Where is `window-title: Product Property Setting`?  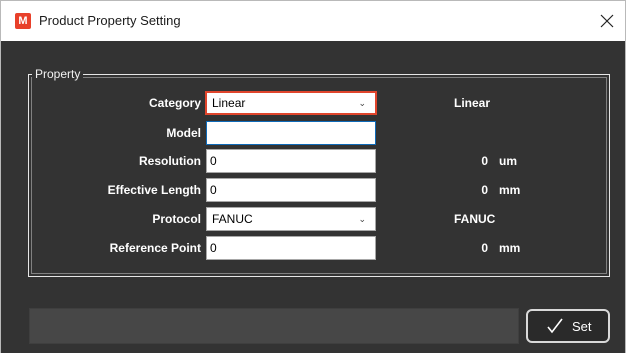 window-title: Product Property Setting is located at coordinates (110, 20).